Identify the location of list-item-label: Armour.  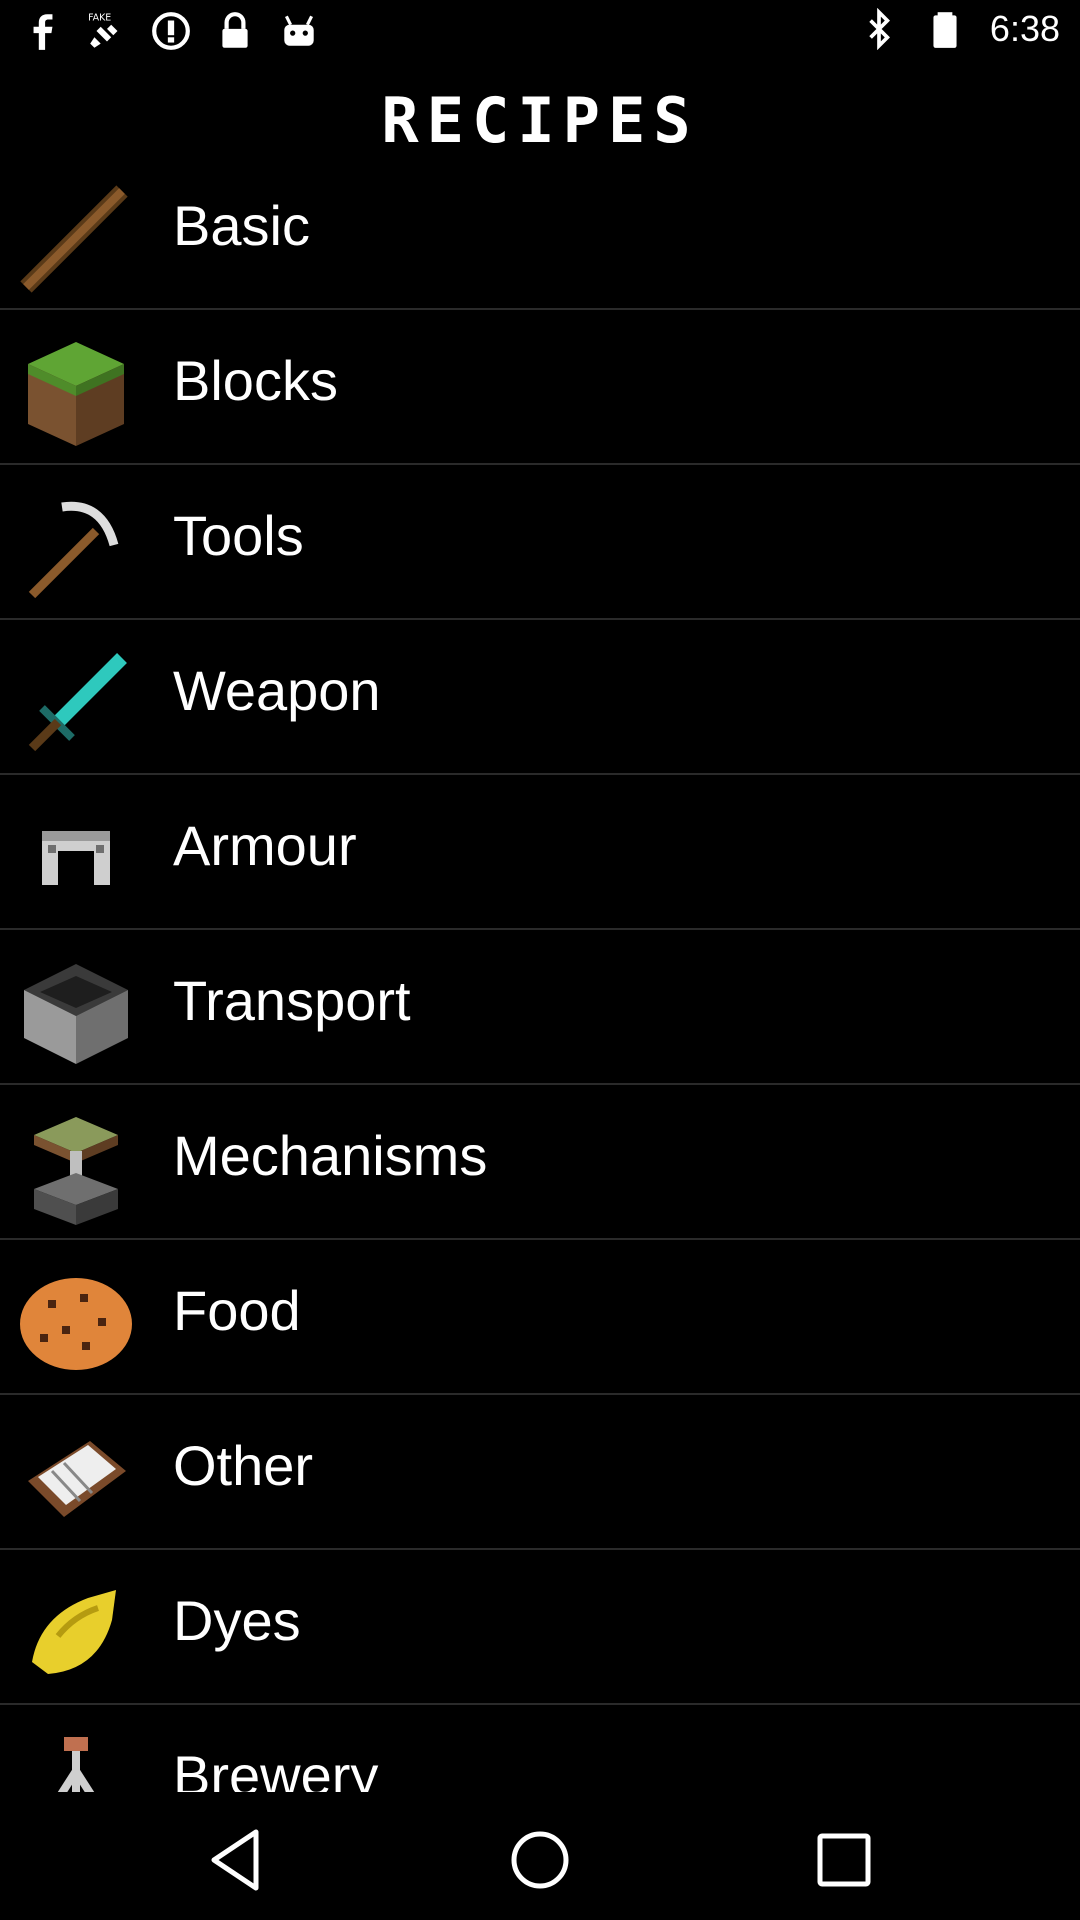
(265, 845).